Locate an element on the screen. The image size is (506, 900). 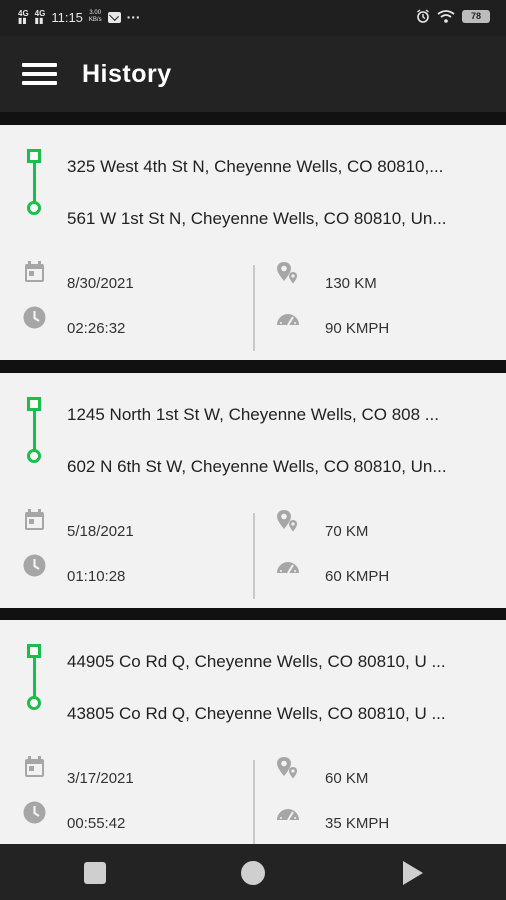
page-title: History is located at coordinates (127, 74).